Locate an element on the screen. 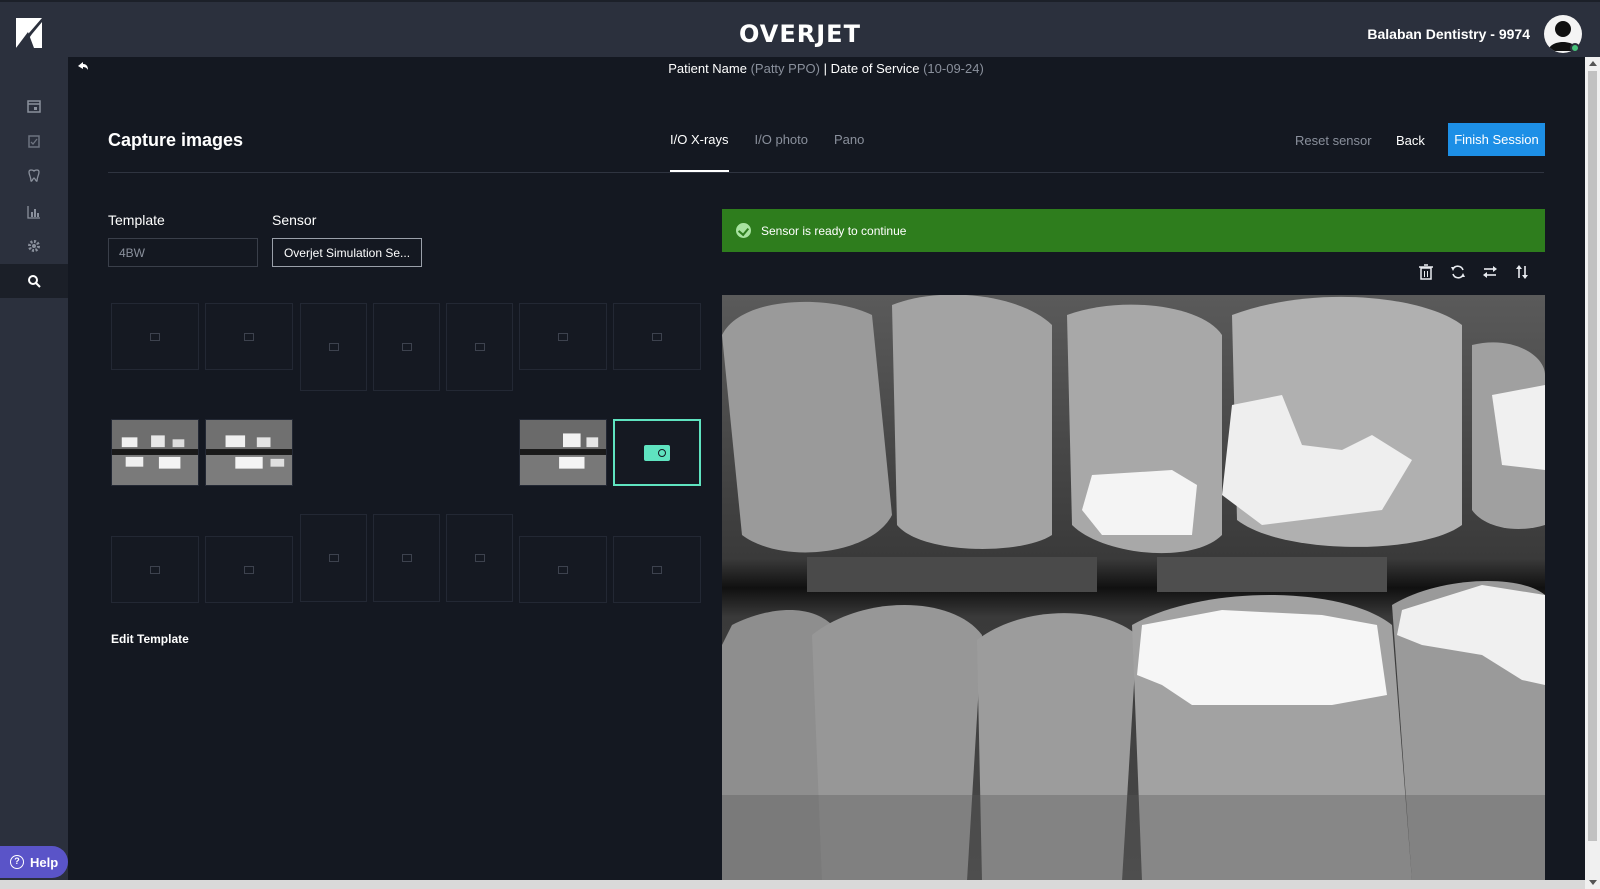  tab-io-xrays: I/O X-rays is located at coordinates (699, 152).